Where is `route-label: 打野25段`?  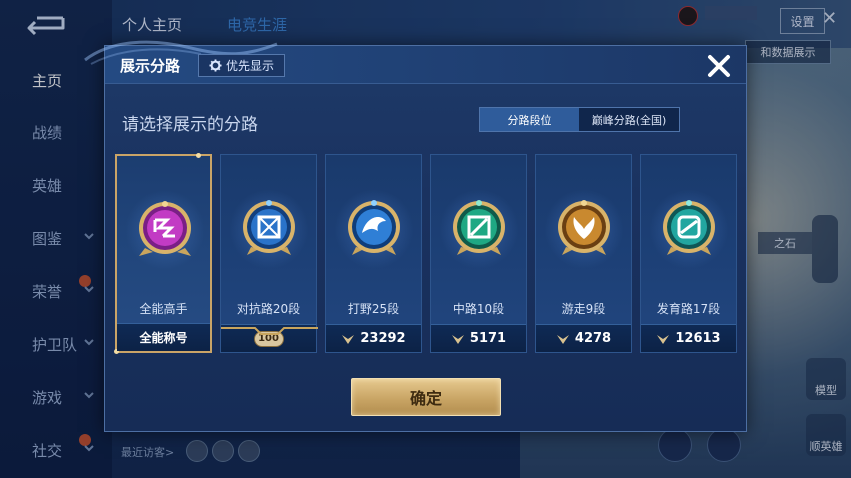 route-label: 打野25段 is located at coordinates (373, 309).